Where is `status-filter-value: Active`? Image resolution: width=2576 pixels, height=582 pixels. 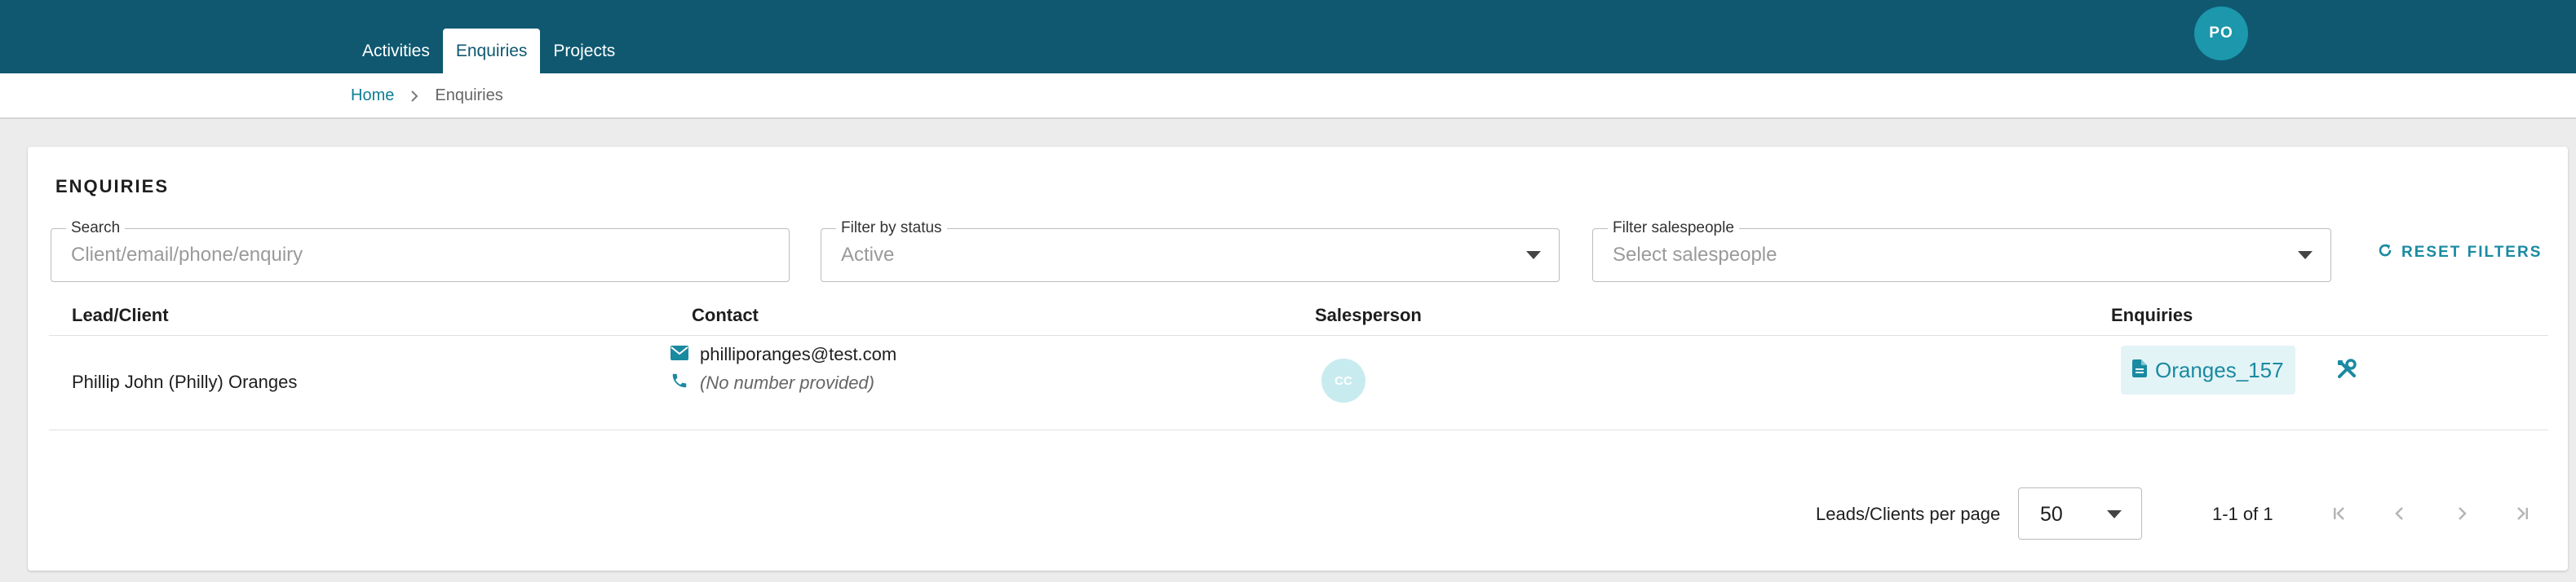
status-filter-value: Active is located at coordinates (868, 255).